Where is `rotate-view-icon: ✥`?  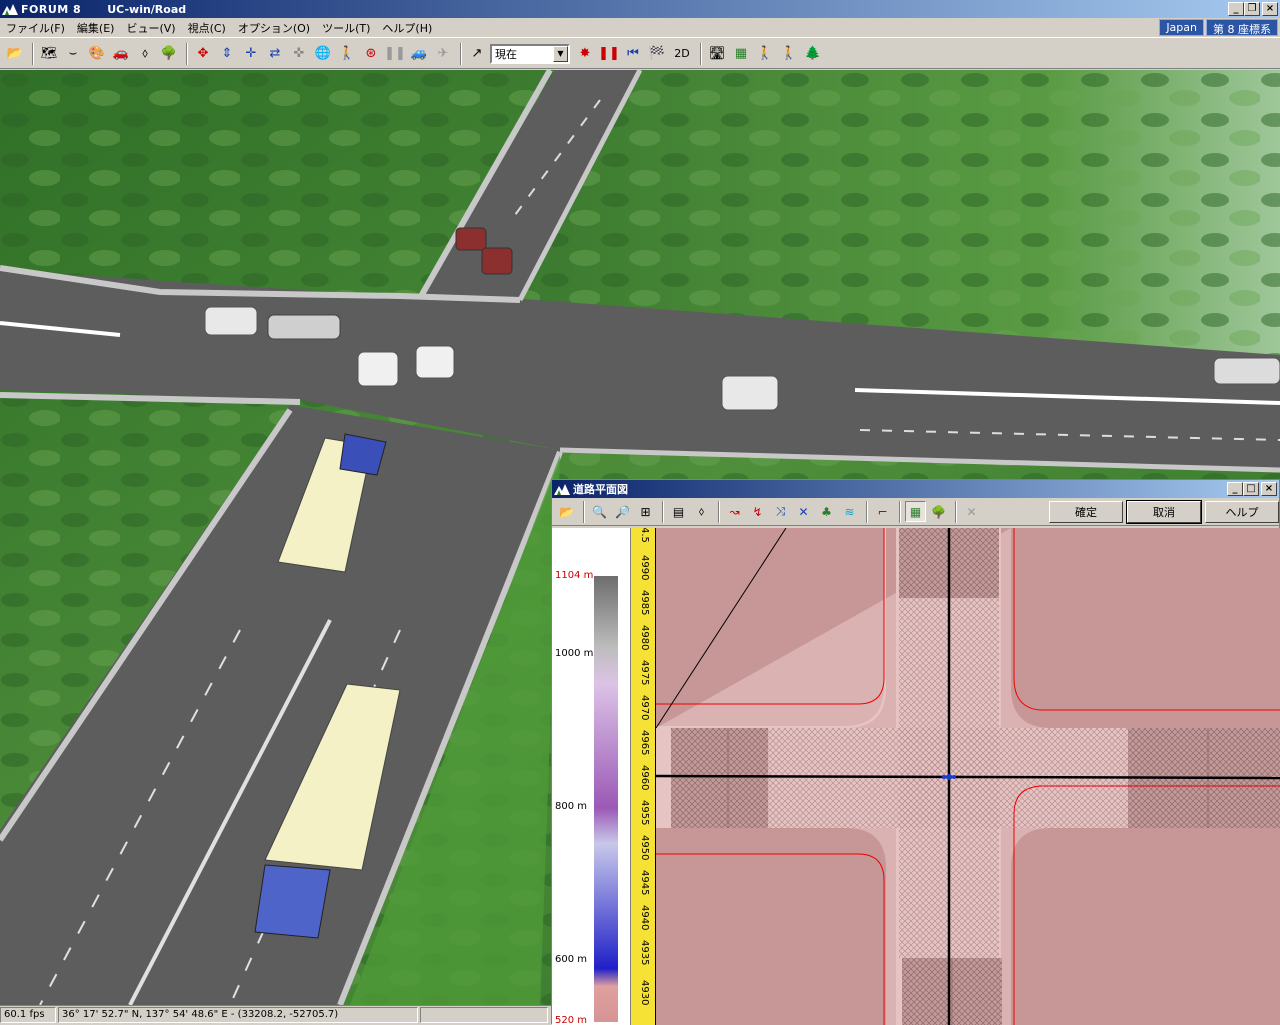 rotate-view-icon: ✥ is located at coordinates (203, 54).